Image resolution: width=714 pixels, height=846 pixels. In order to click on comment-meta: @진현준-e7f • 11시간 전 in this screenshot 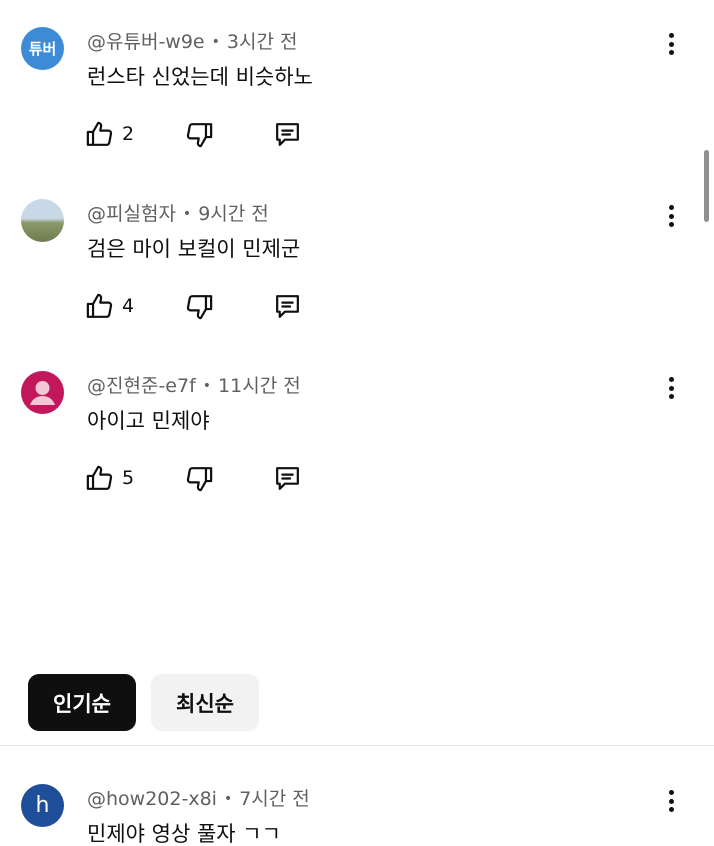, I will do `click(194, 384)`.